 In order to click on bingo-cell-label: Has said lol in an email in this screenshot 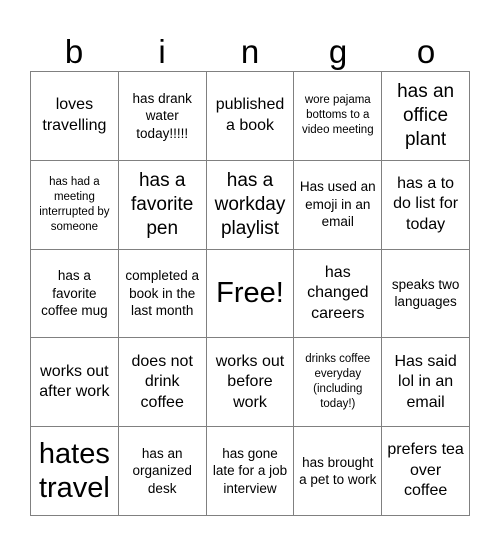, I will do `click(425, 381)`.